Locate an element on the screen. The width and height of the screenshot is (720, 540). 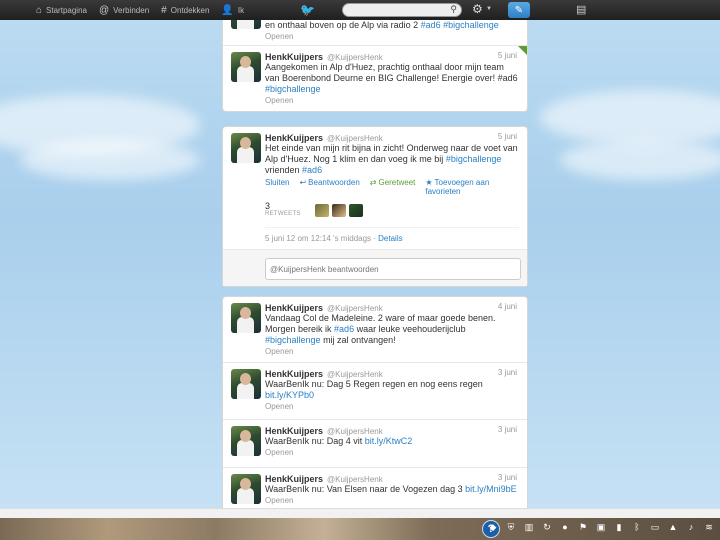
status-icon: ● is located at coordinates (565, 527).